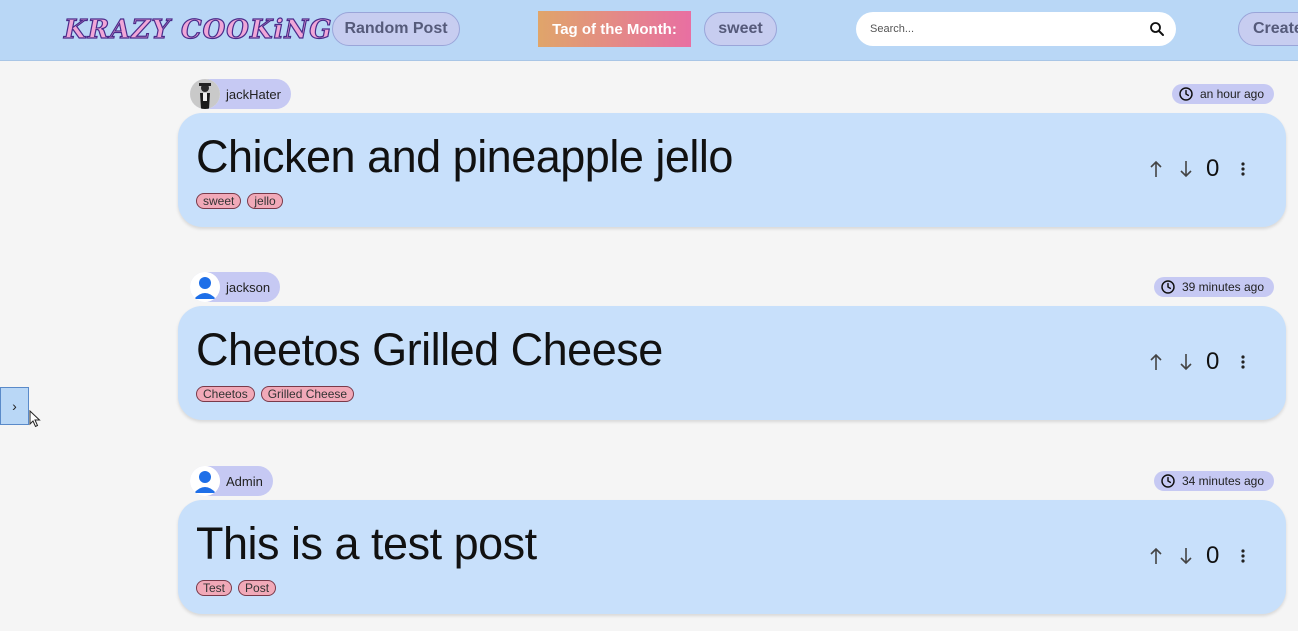 Image resolution: width=1298 pixels, height=631 pixels. What do you see at coordinates (197, 30) in the screenshot?
I see `site-logo: KRAZY COOKiNG` at bounding box center [197, 30].